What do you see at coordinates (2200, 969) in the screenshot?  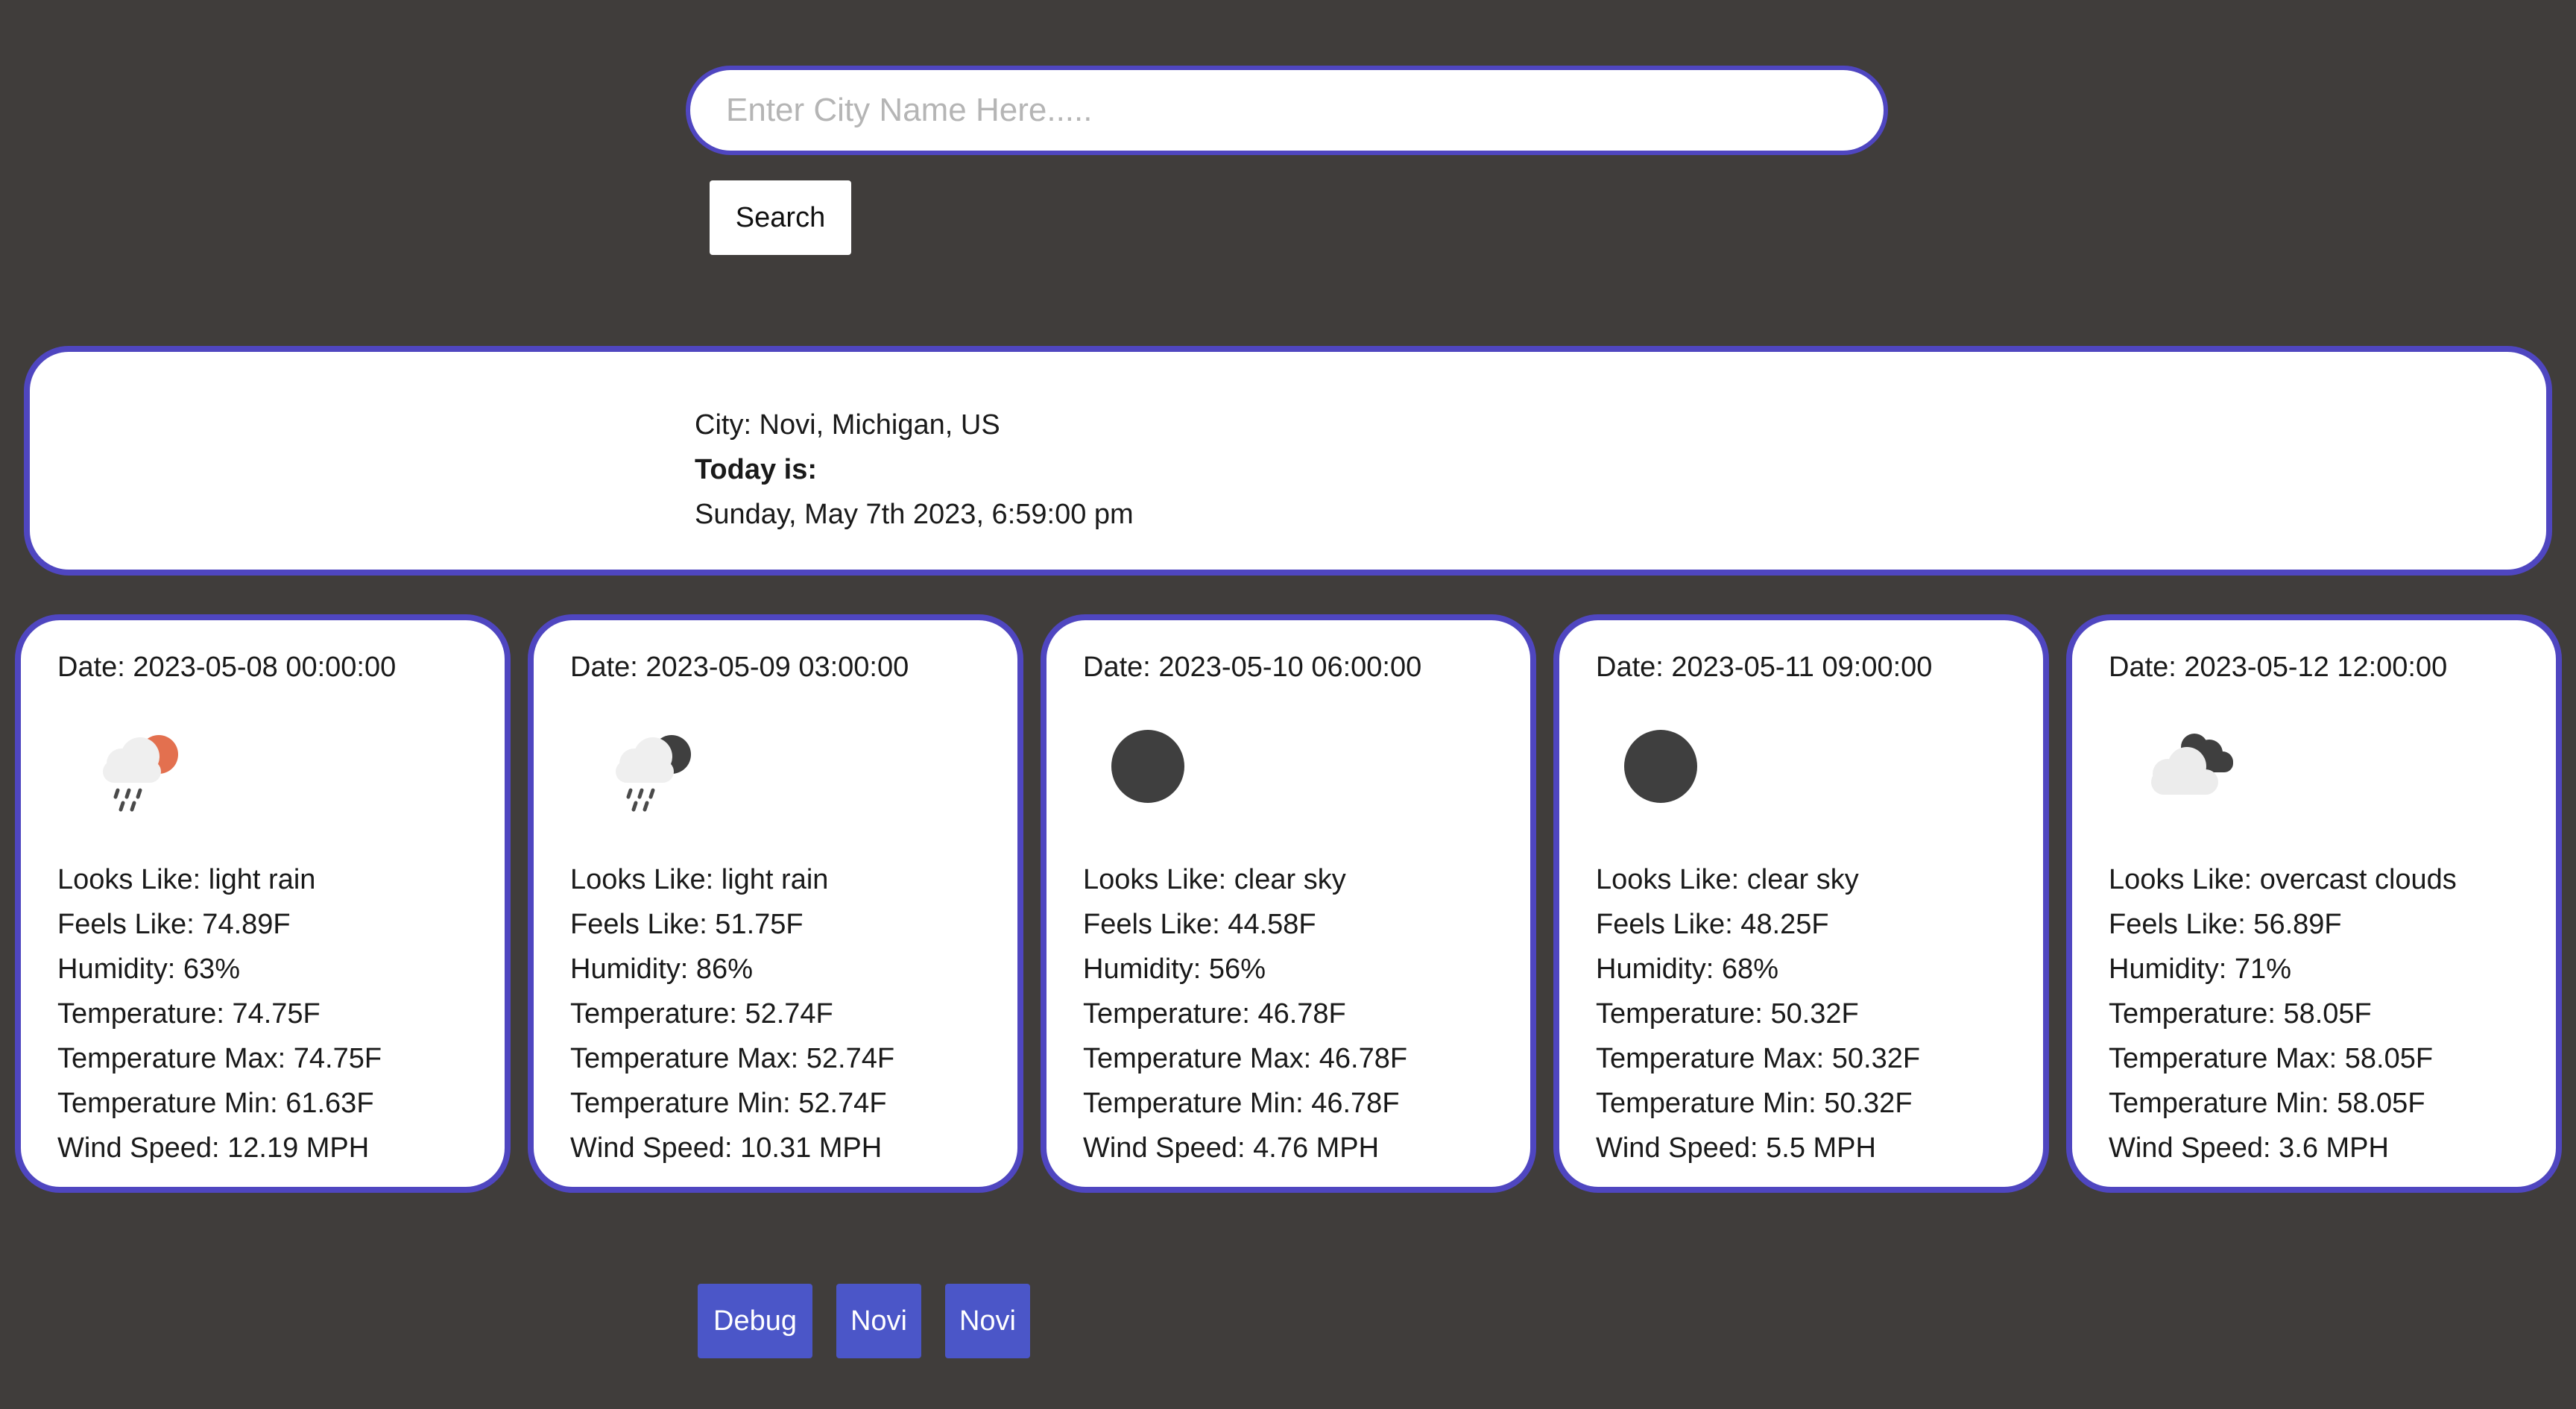 I see `humidity: Humidity: 71%` at bounding box center [2200, 969].